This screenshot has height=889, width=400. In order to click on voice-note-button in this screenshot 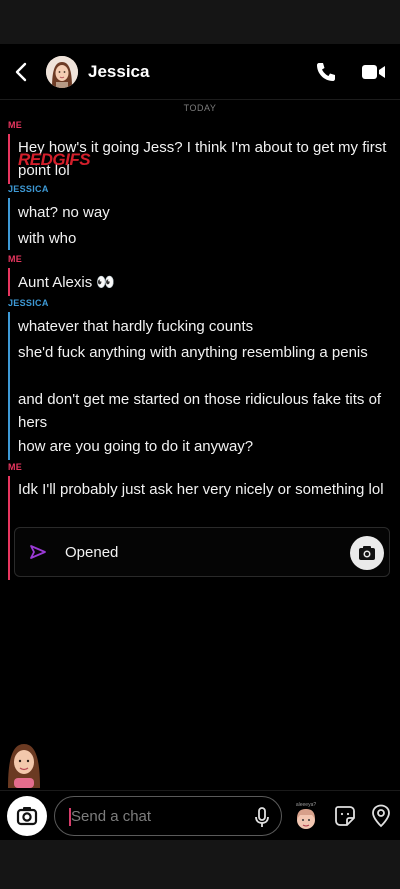, I will do `click(262, 818)`.